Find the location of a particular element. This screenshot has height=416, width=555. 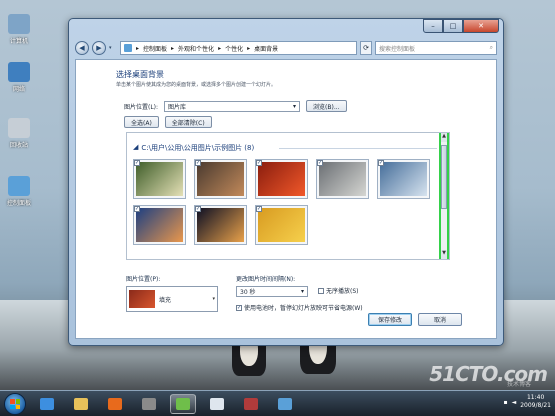

search-input: 搜索控制面板 ⌕ is located at coordinates (436, 48).